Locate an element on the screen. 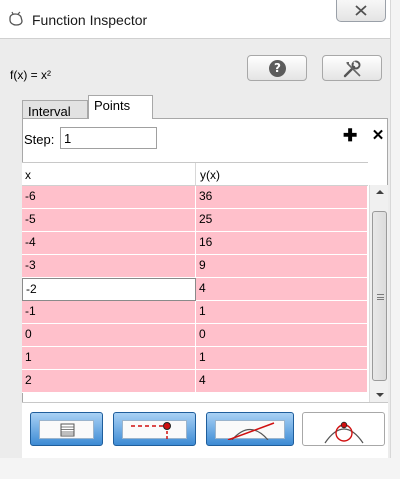 This screenshot has width=400, height=479. add-row-button: ✚ is located at coordinates (350, 135).